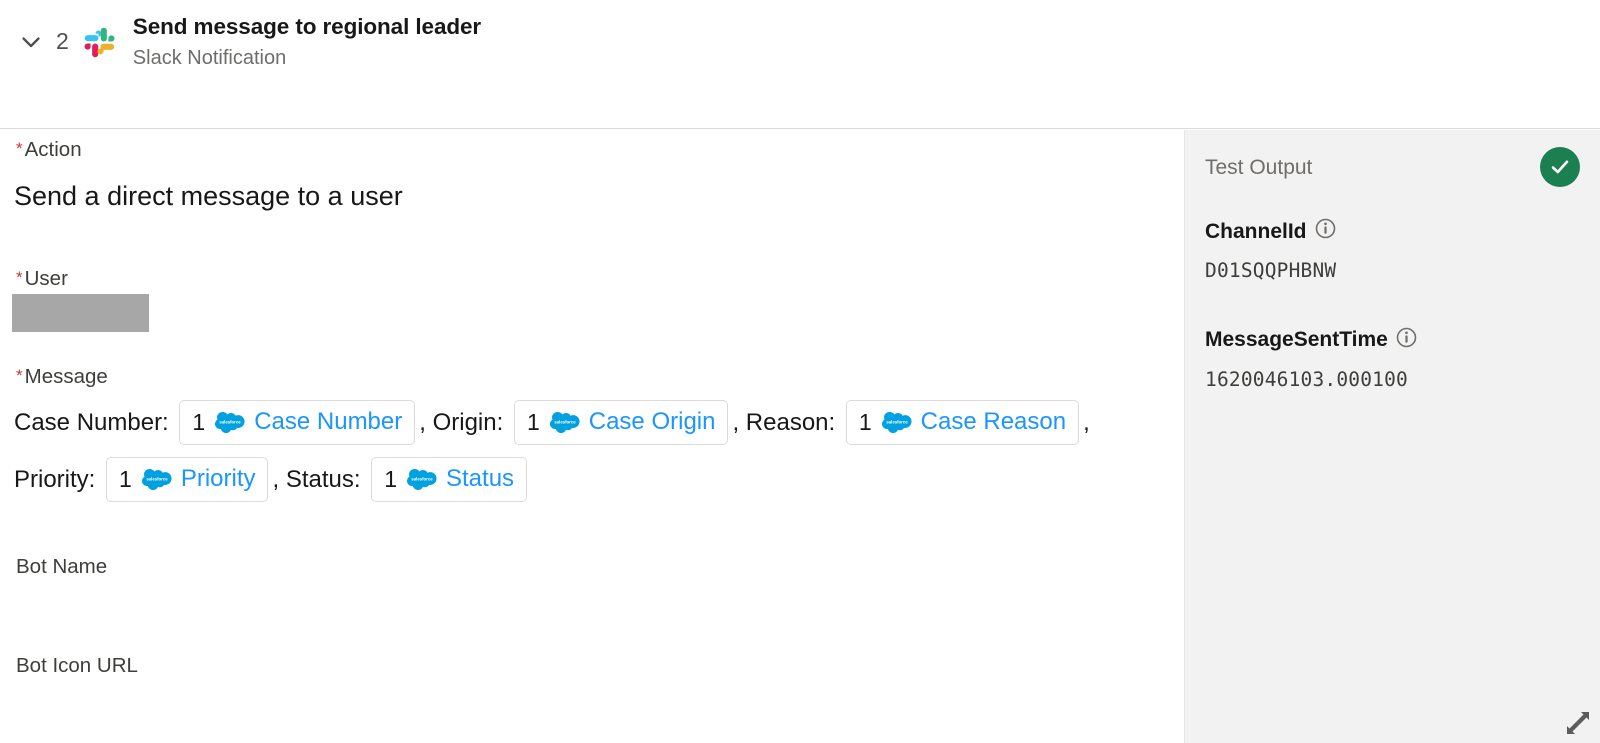 Image resolution: width=1600 pixels, height=743 pixels. What do you see at coordinates (95, 422) in the screenshot?
I see `message-static-text: Case Number:` at bounding box center [95, 422].